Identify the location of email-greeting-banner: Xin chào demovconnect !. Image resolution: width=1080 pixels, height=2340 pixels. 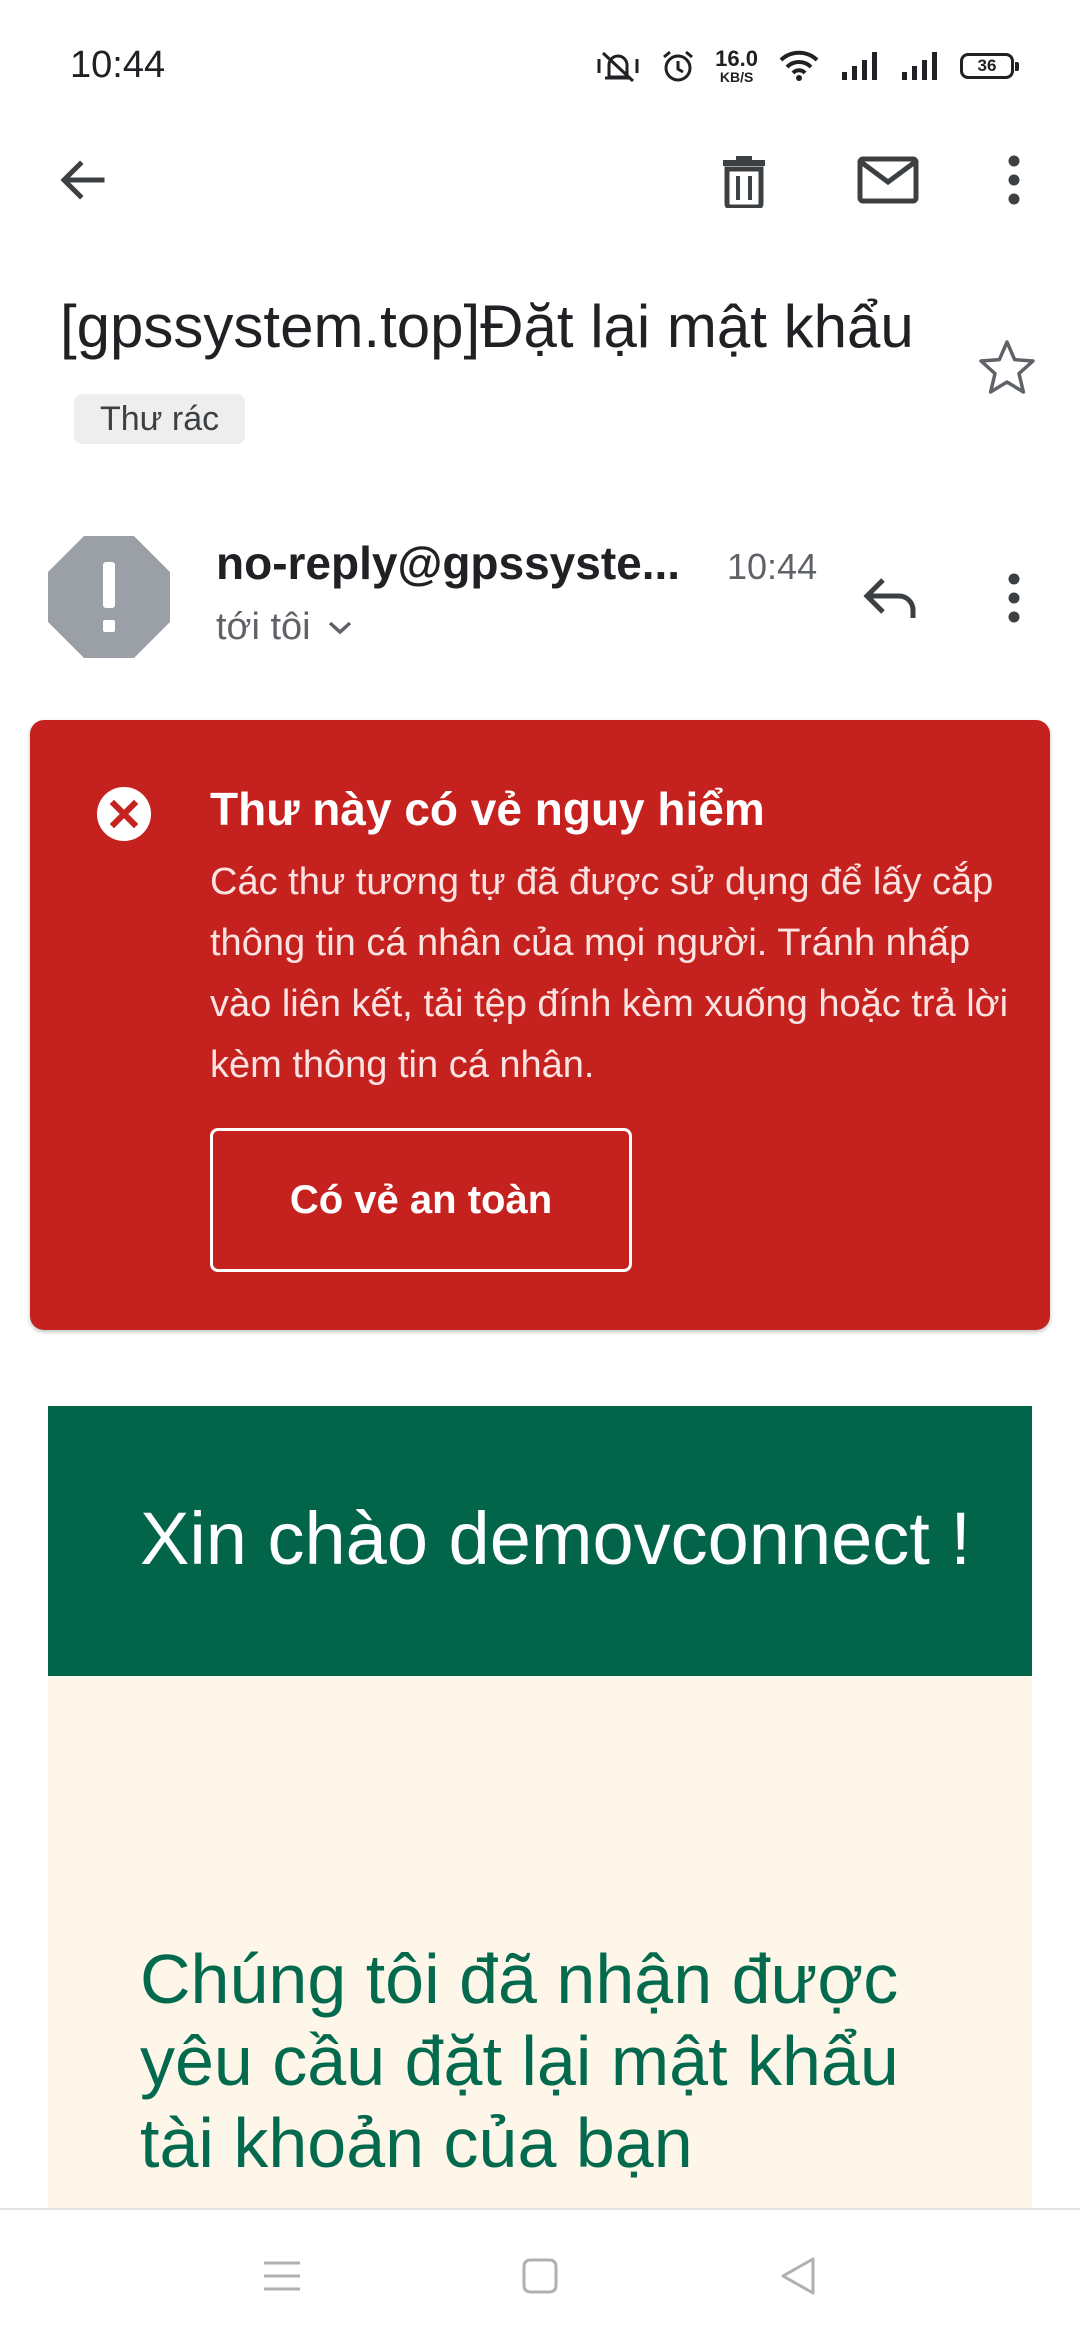
(540, 1541).